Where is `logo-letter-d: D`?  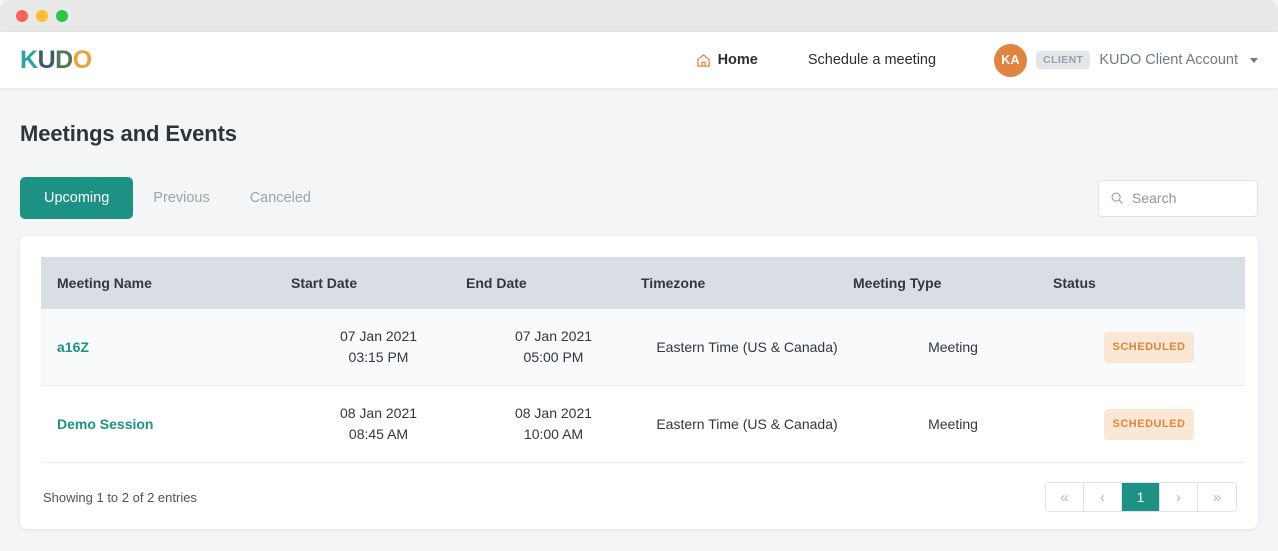 logo-letter-d: D is located at coordinates (64, 59).